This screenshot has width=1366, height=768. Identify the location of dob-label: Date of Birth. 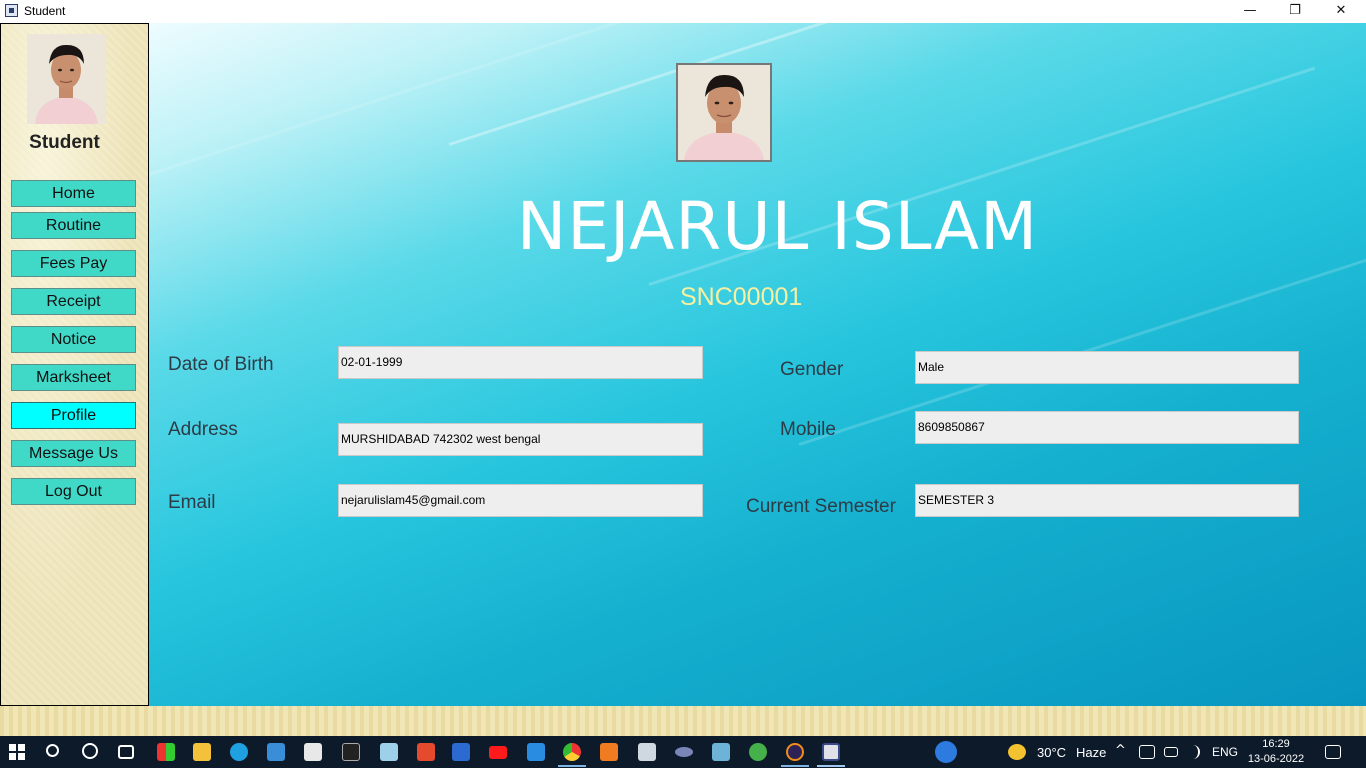
(221, 364).